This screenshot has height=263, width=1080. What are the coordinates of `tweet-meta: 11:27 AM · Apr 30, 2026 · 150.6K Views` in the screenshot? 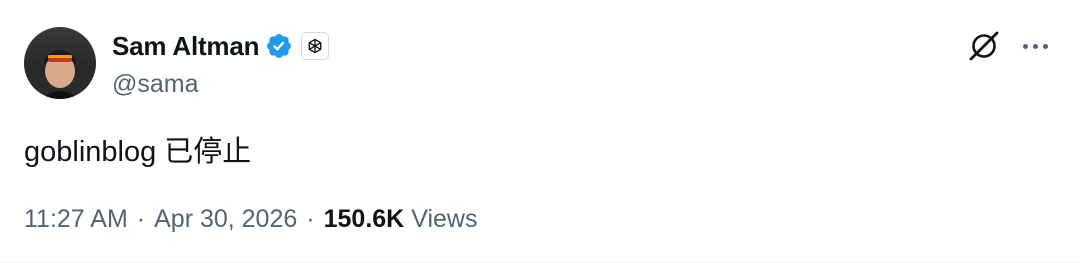 It's located at (250, 219).